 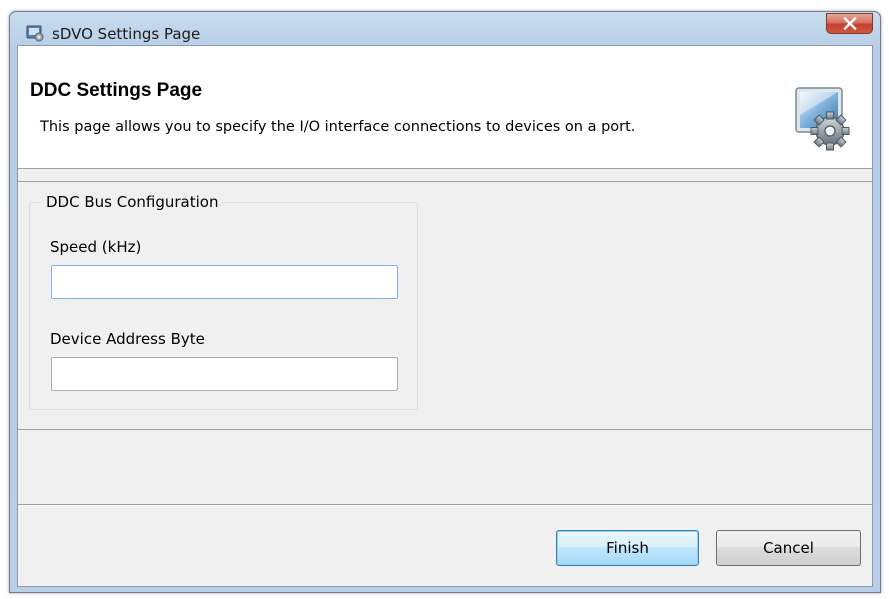 I want to click on speed-label: Speed (kHz), so click(x=96, y=247).